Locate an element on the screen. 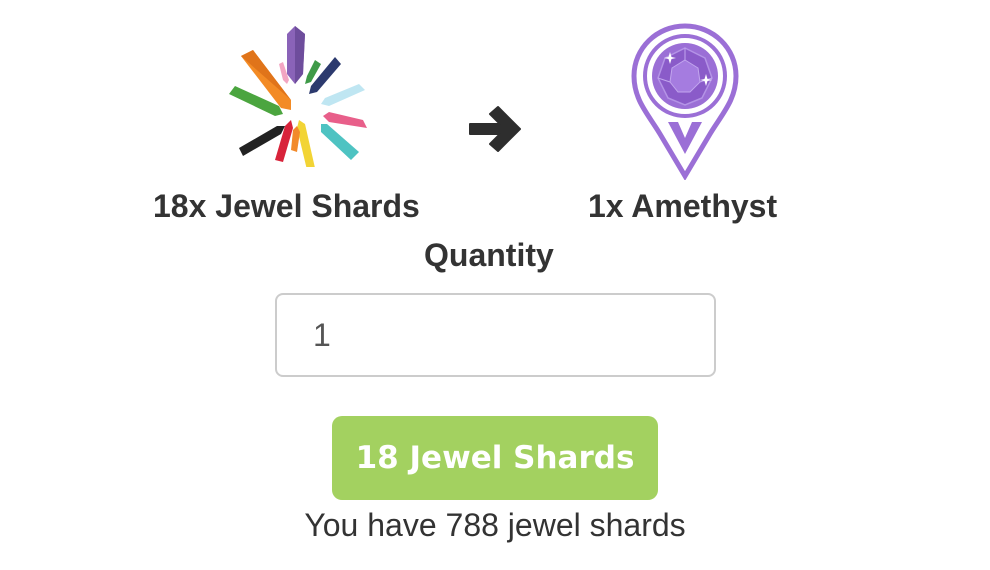 Image resolution: width=990 pixels, height=570 pixels. to-item-label: 1x Amethyst is located at coordinates (683, 206).